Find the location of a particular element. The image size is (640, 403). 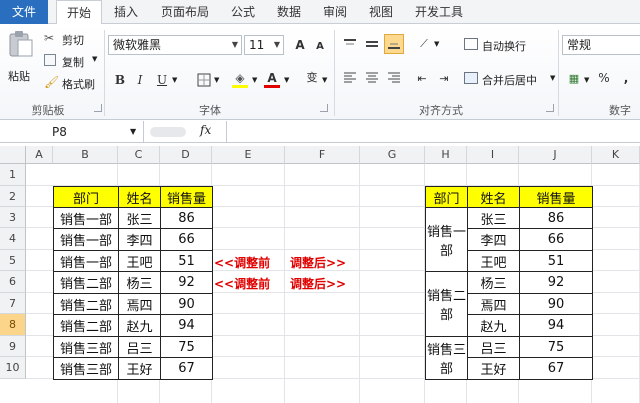

column-header-d: D is located at coordinates (186, 155).